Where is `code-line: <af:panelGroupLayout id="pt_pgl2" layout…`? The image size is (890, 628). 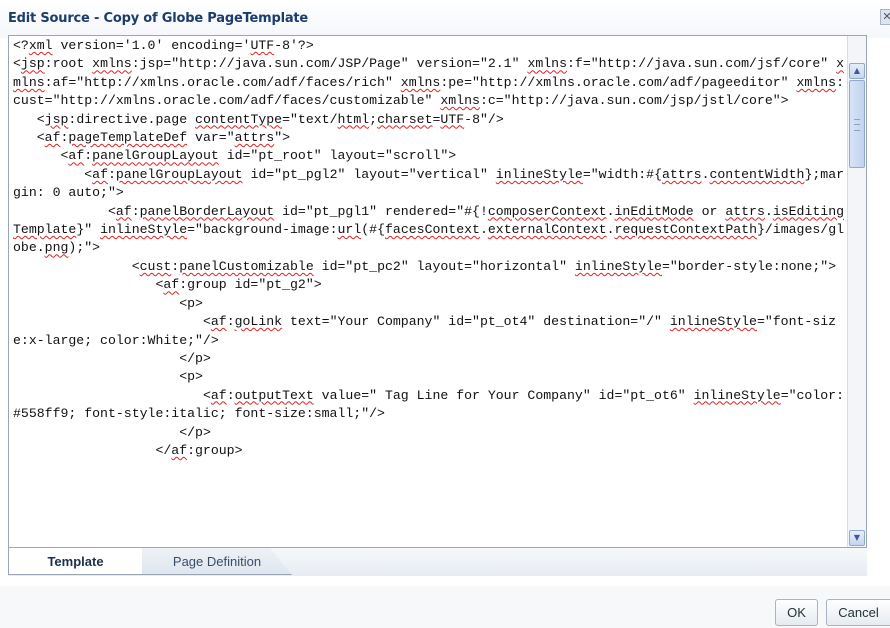 code-line: <af:panelGroupLayout id="pt_pgl2" layout… is located at coordinates (429, 184).